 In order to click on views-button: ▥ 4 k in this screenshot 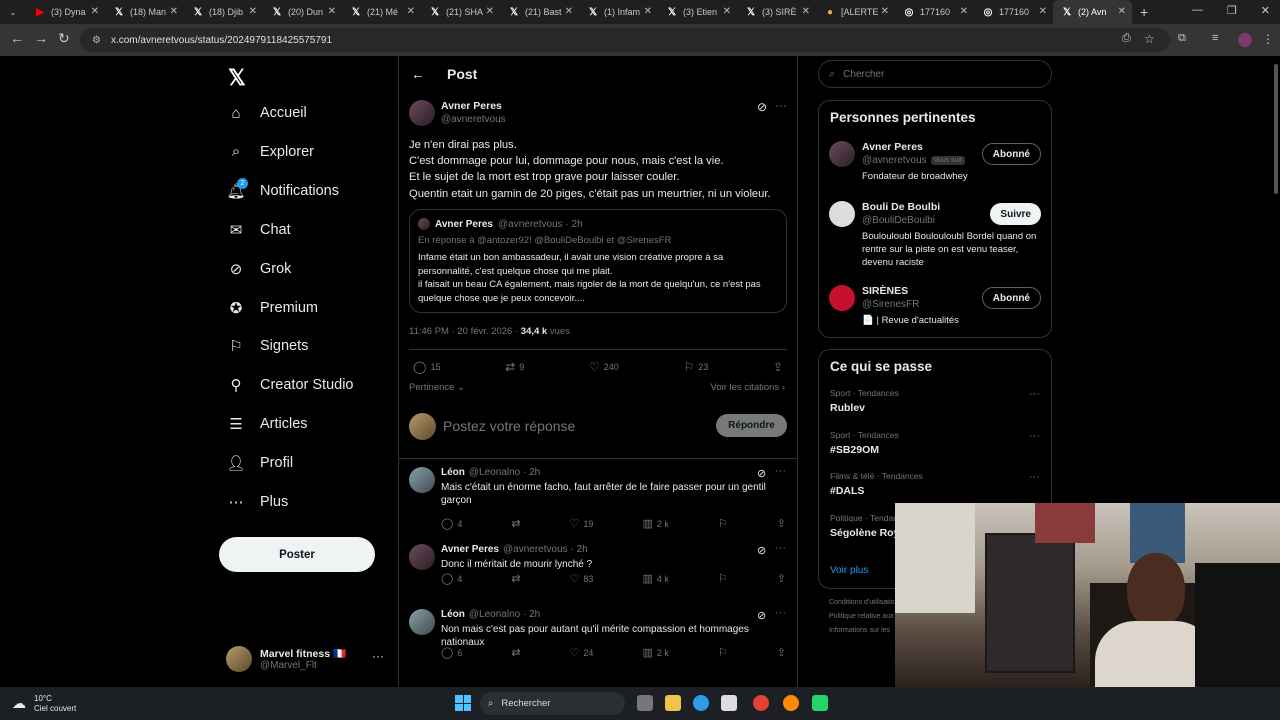, I will do `click(655, 578)`.